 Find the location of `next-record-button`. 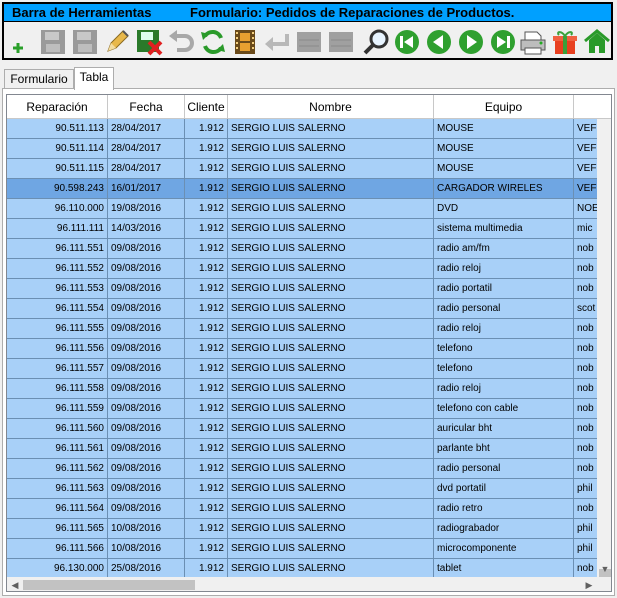

next-record-button is located at coordinates (471, 42).